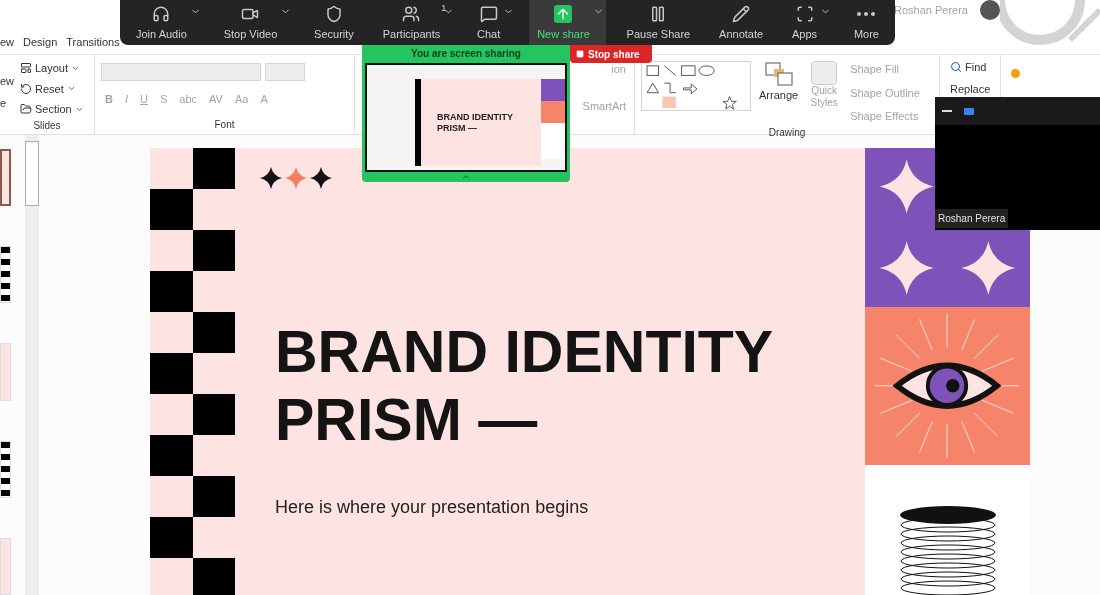 The width and height of the screenshot is (1100, 595). Describe the element at coordinates (972, 218) in the screenshot. I see `participant-name: Roshan Perera` at that location.